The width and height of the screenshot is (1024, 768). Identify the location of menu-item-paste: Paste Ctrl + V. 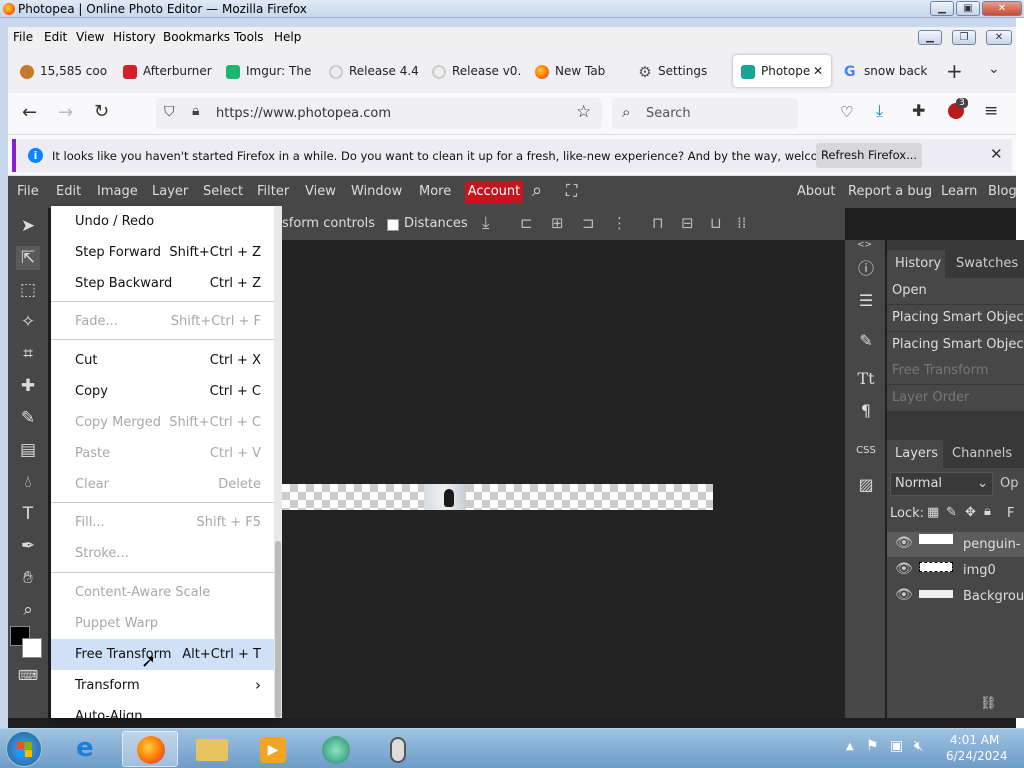
(162, 453).